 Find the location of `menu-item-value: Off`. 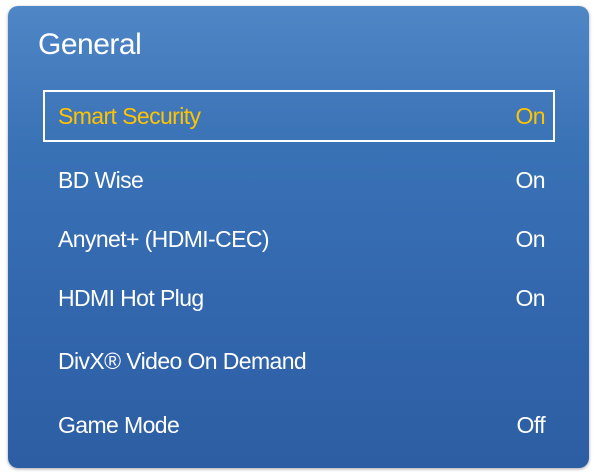

menu-item-value: Off is located at coordinates (531, 424).